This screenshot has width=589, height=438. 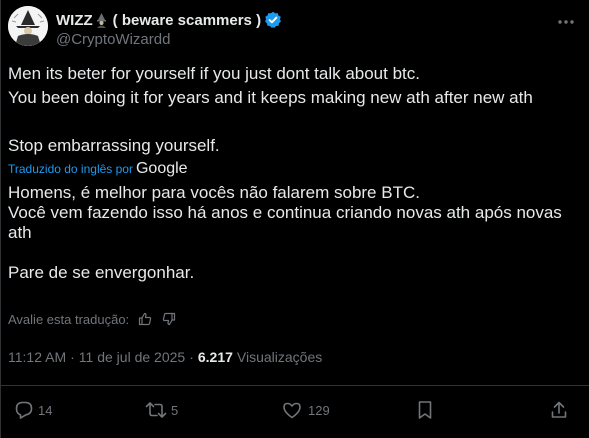 I want to click on like-button: 129, so click(x=306, y=410).